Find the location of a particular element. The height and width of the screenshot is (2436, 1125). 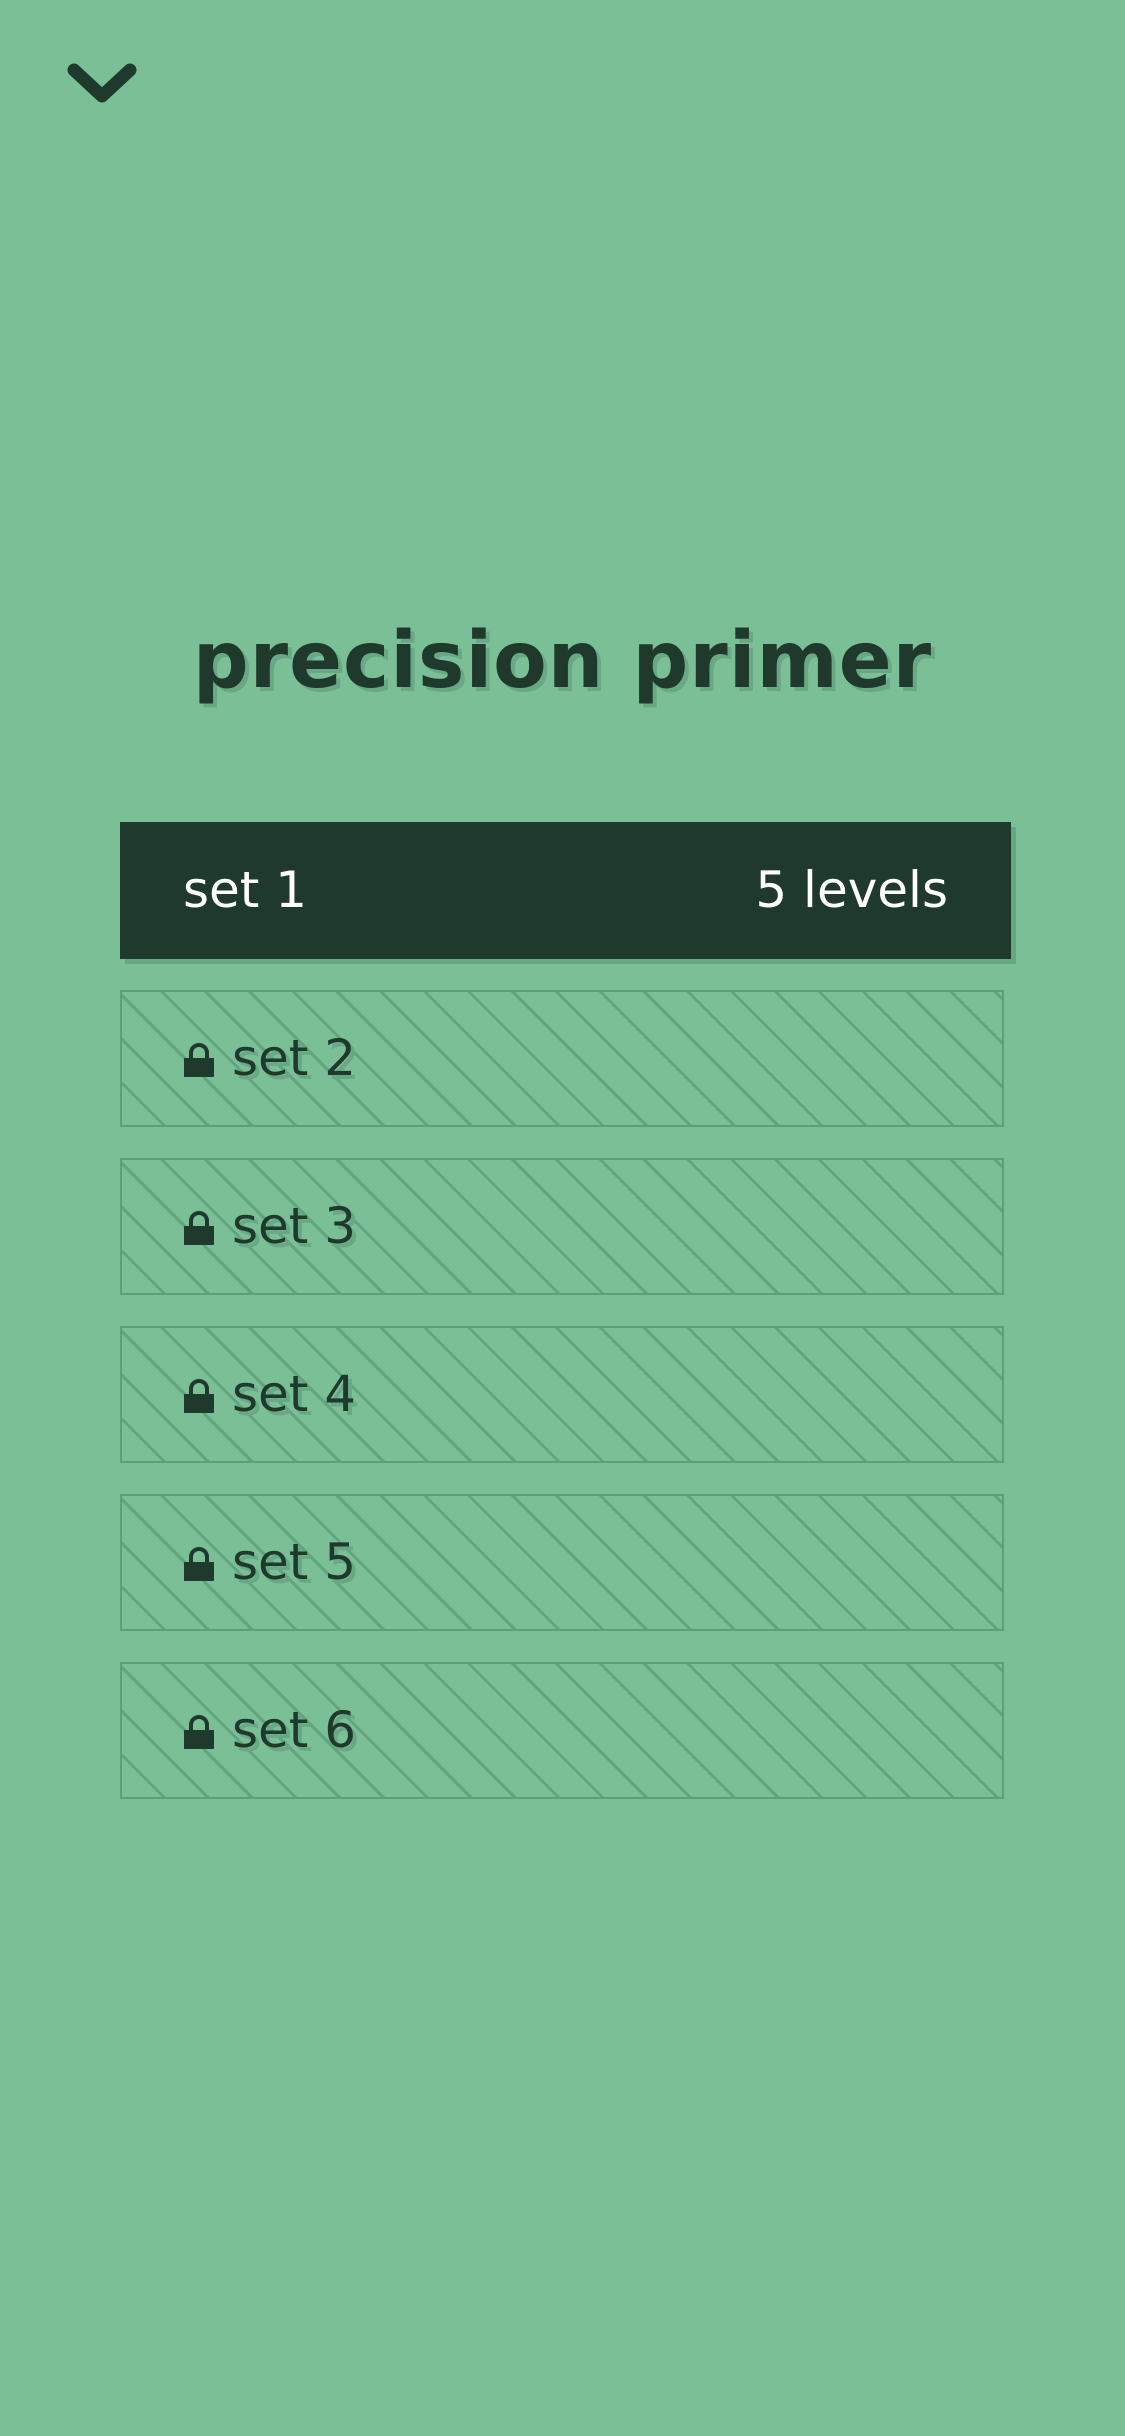

set-label: set 2 is located at coordinates (294, 1058).